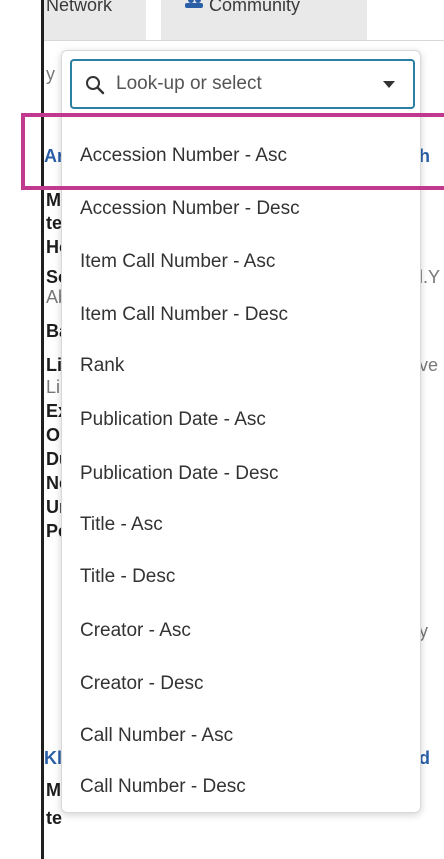 This screenshot has width=444, height=859. What do you see at coordinates (189, 83) in the screenshot?
I see `select-placeholder: Look-up or select` at bounding box center [189, 83].